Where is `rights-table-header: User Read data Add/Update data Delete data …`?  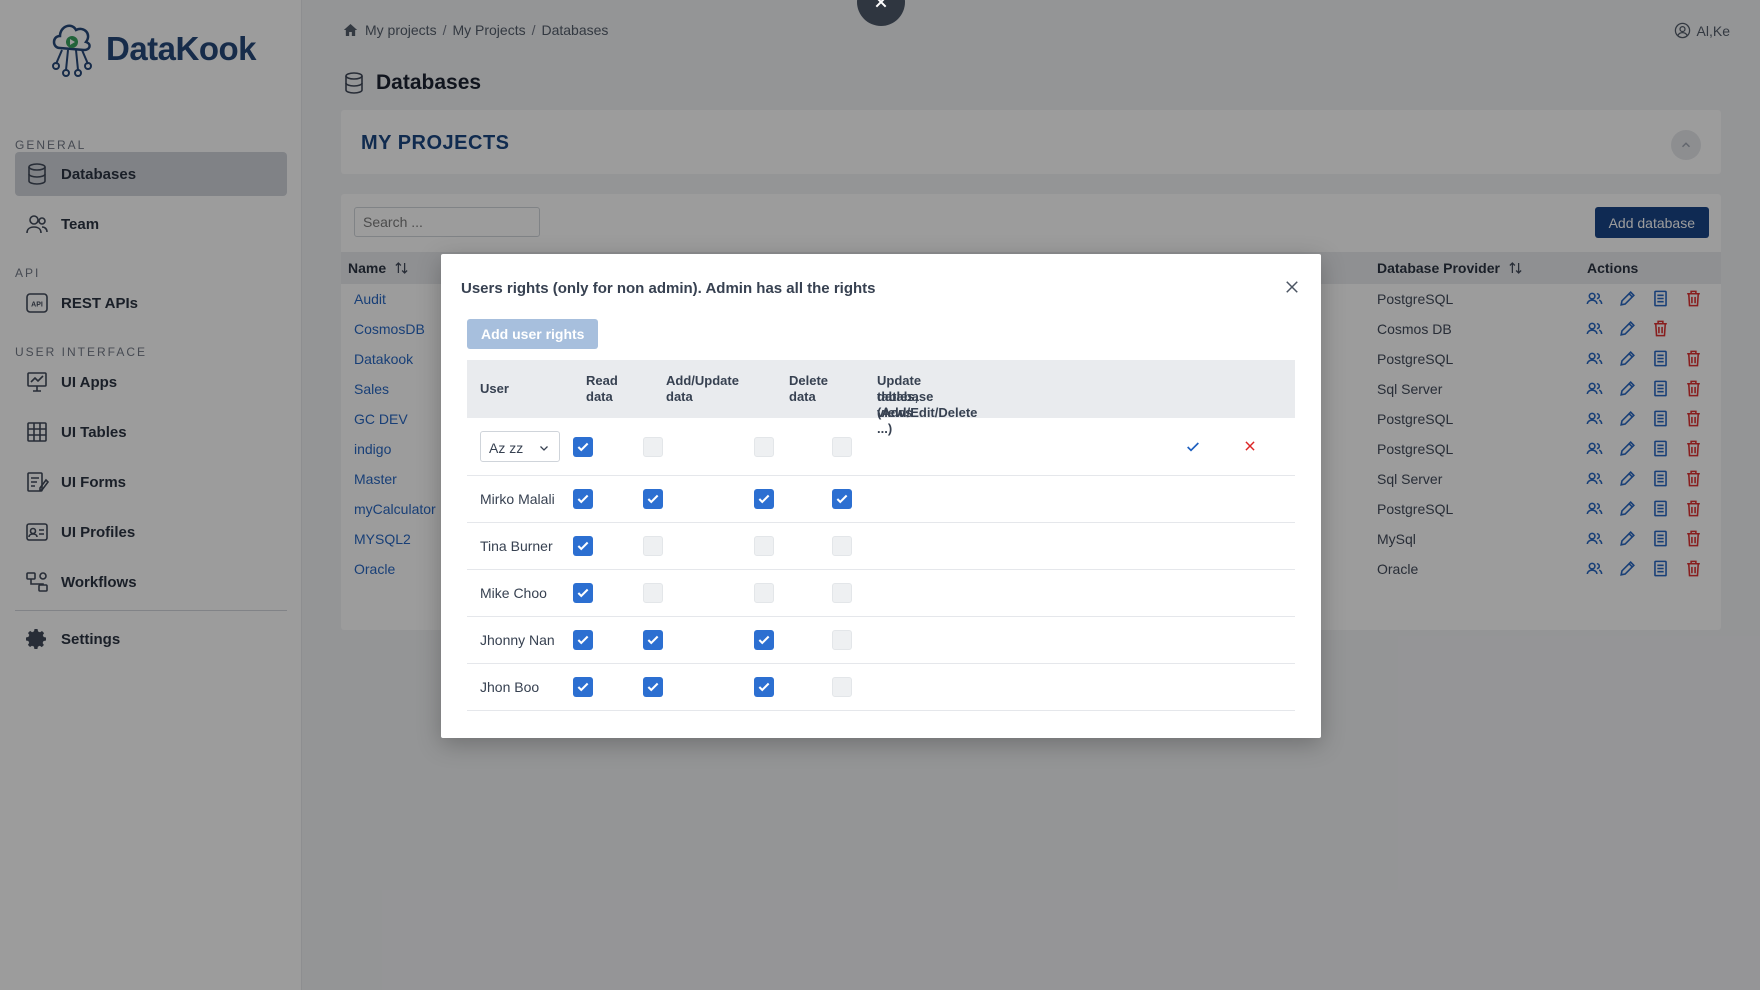
rights-table-header: User Read data Add/Update data Delete data … is located at coordinates (881, 398).